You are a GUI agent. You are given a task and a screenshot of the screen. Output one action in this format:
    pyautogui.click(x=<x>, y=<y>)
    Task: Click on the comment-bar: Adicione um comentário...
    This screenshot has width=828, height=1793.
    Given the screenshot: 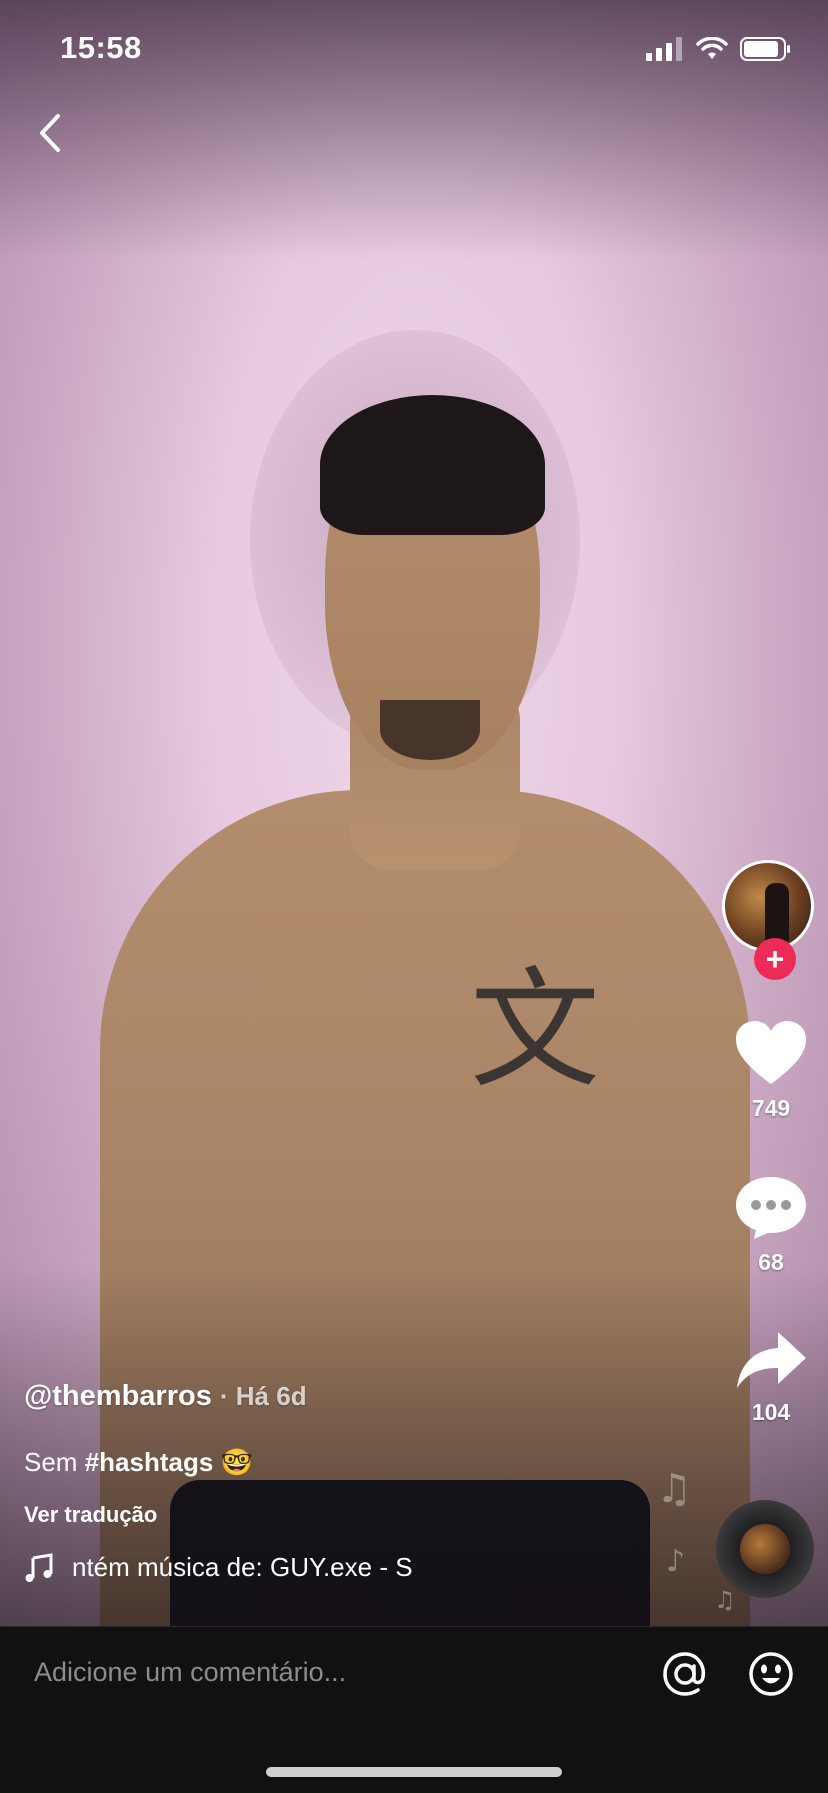 What is the action you would take?
    pyautogui.click(x=414, y=1709)
    